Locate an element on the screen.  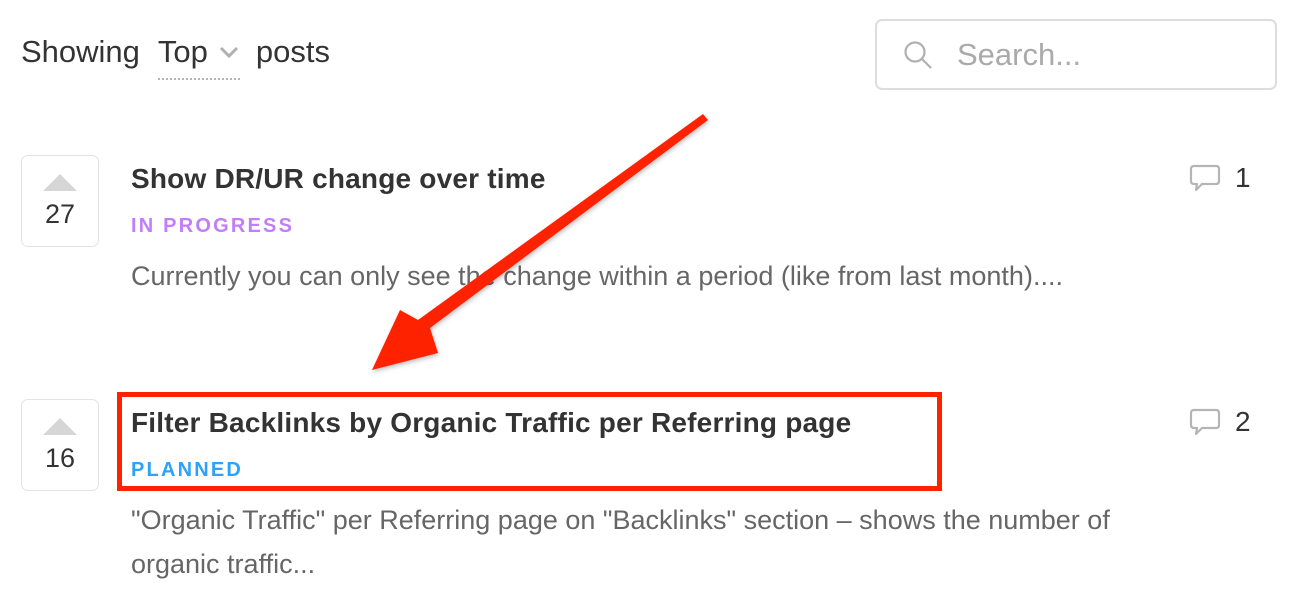
sort-value: Top is located at coordinates (182, 51).